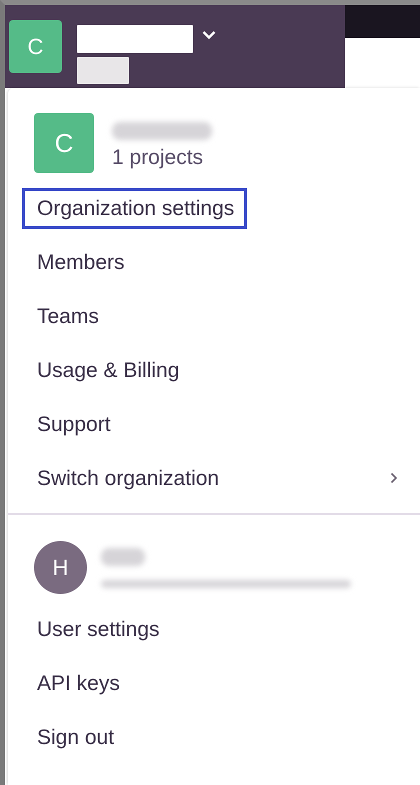 This screenshot has height=785, width=420. What do you see at coordinates (73, 424) in the screenshot?
I see `menu-item: Support` at bounding box center [73, 424].